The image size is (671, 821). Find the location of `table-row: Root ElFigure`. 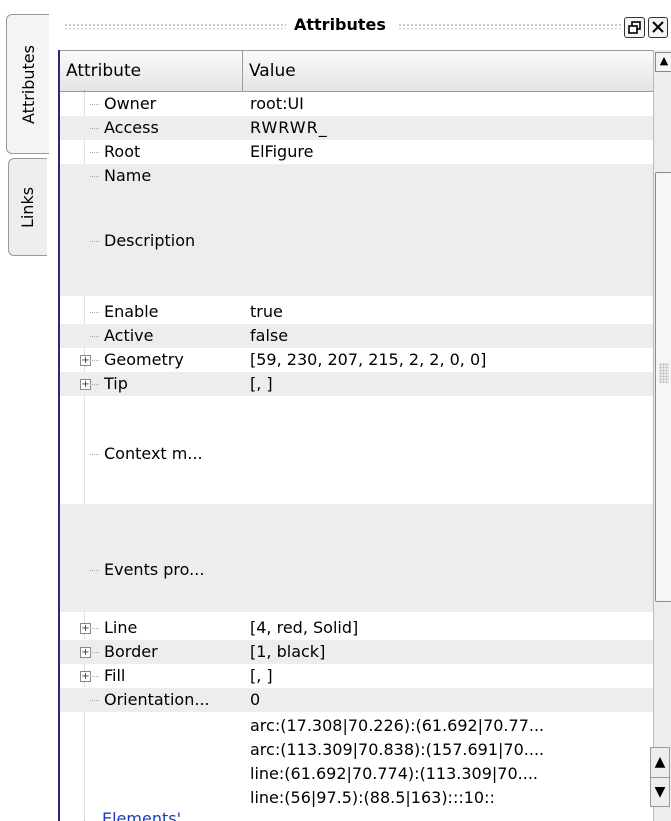

table-row: Root ElFigure is located at coordinates (356, 152).